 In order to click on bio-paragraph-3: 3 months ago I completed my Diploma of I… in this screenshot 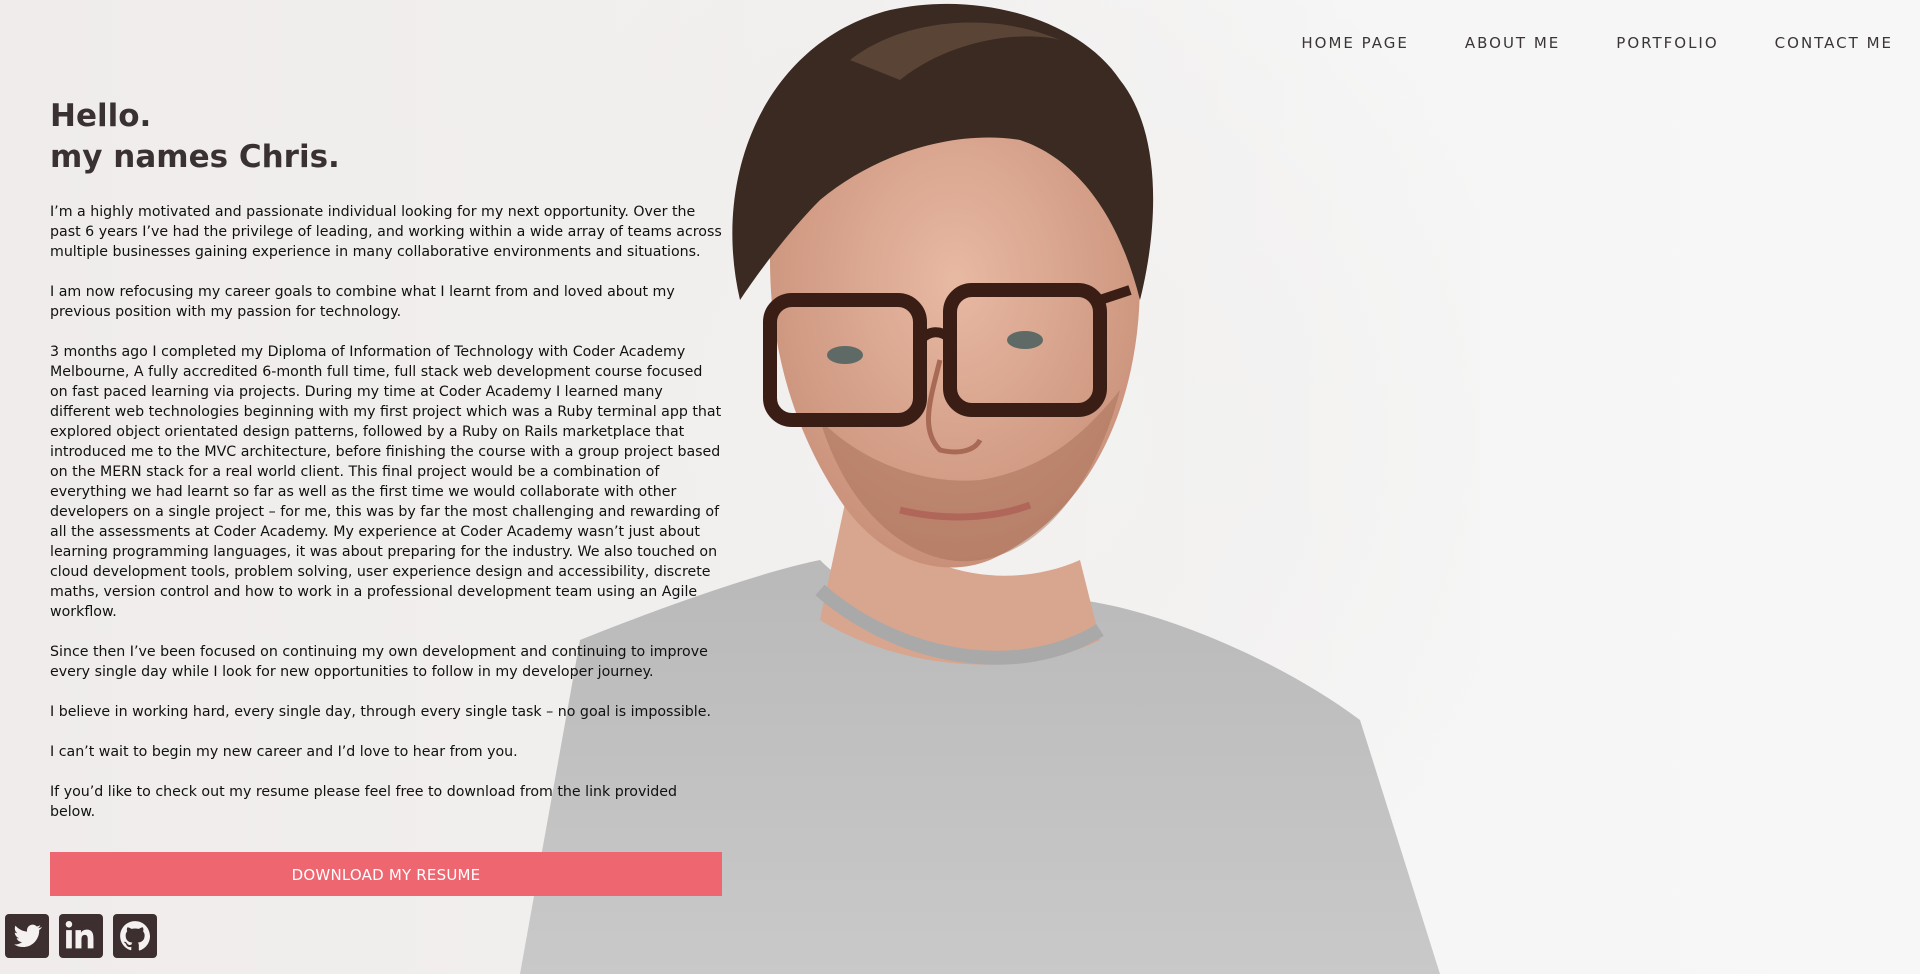, I will do `click(386, 482)`.